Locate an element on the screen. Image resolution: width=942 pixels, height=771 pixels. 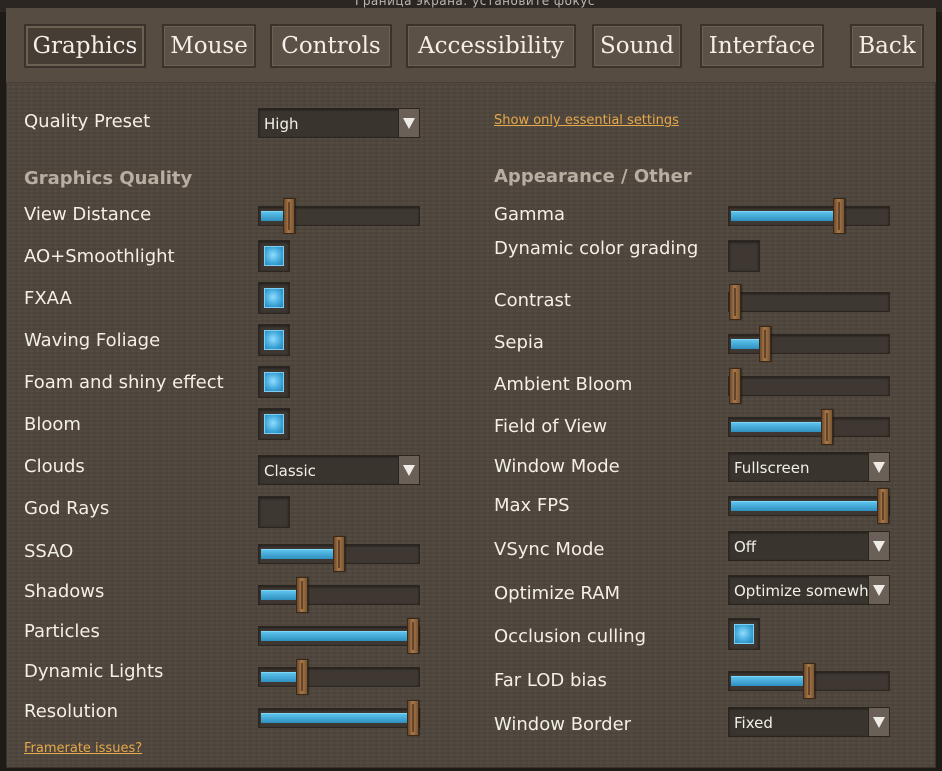
tab-mouse: Mouse is located at coordinates (209, 46).